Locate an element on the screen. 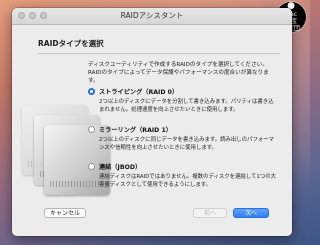 This screenshot has width=320, height=245. window-title: RAIDアシスタント is located at coordinates (152, 15).